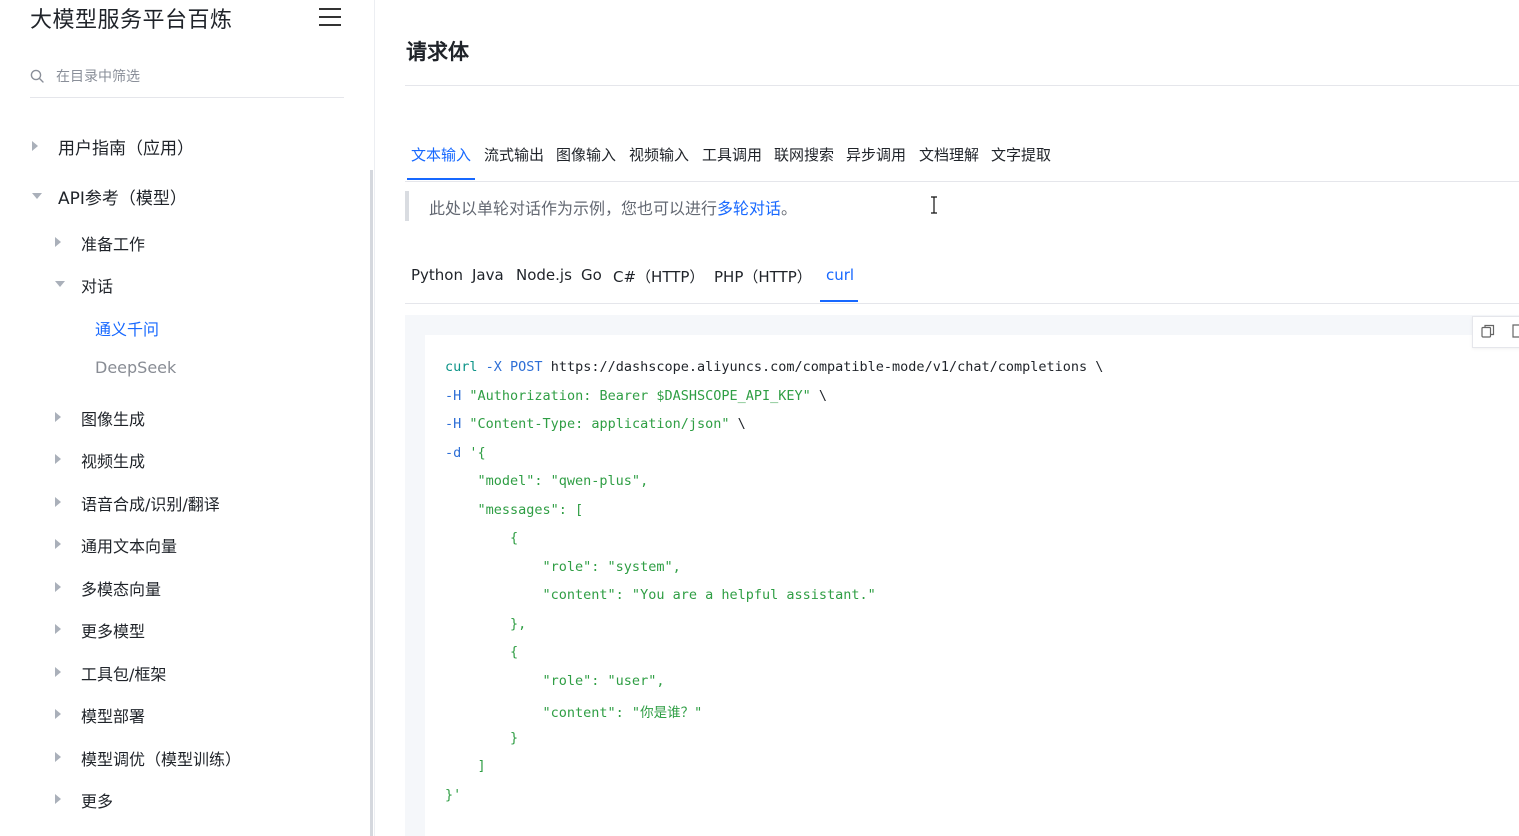 This screenshot has height=836, width=1519. I want to click on code-token: }', so click(453, 794).